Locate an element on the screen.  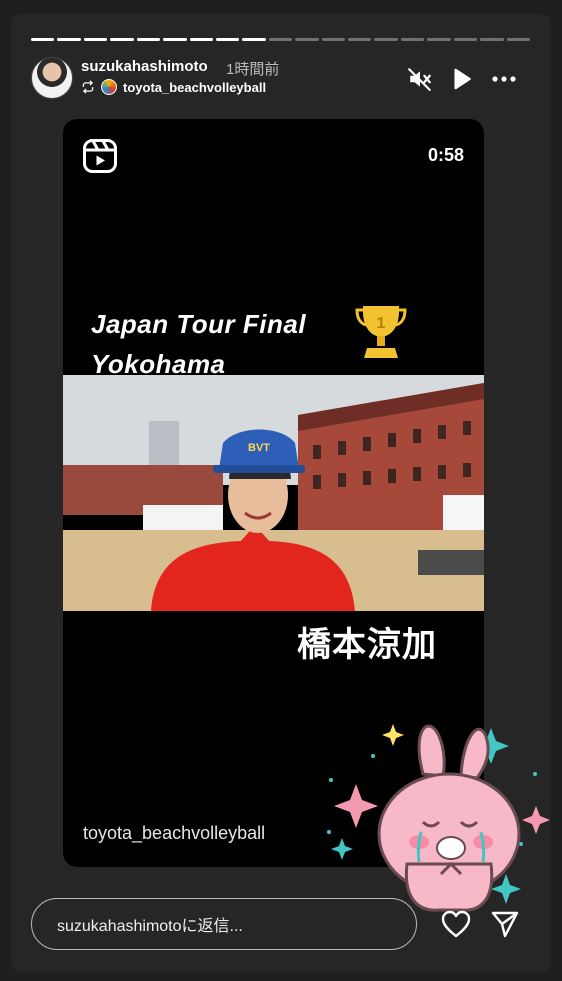
paper-plane-icon is located at coordinates (505, 924).